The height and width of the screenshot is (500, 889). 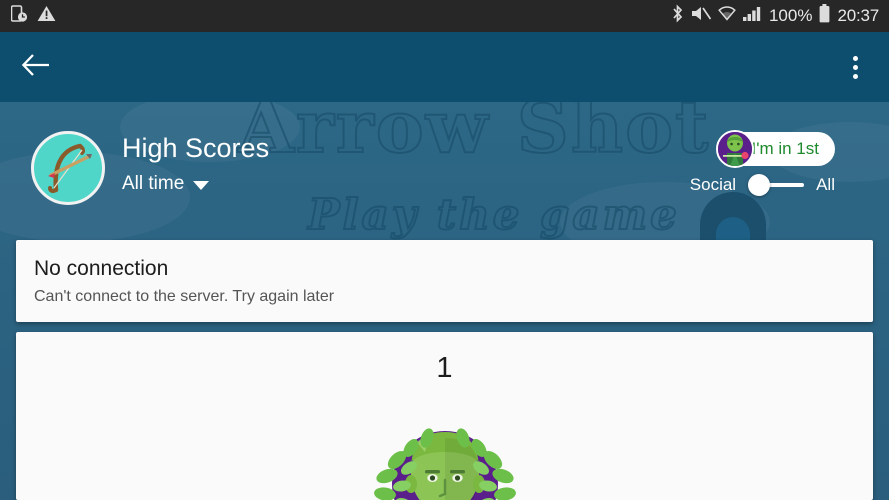 I want to click on status-bar-right-icons: 100% 20:37, so click(x=780, y=16).